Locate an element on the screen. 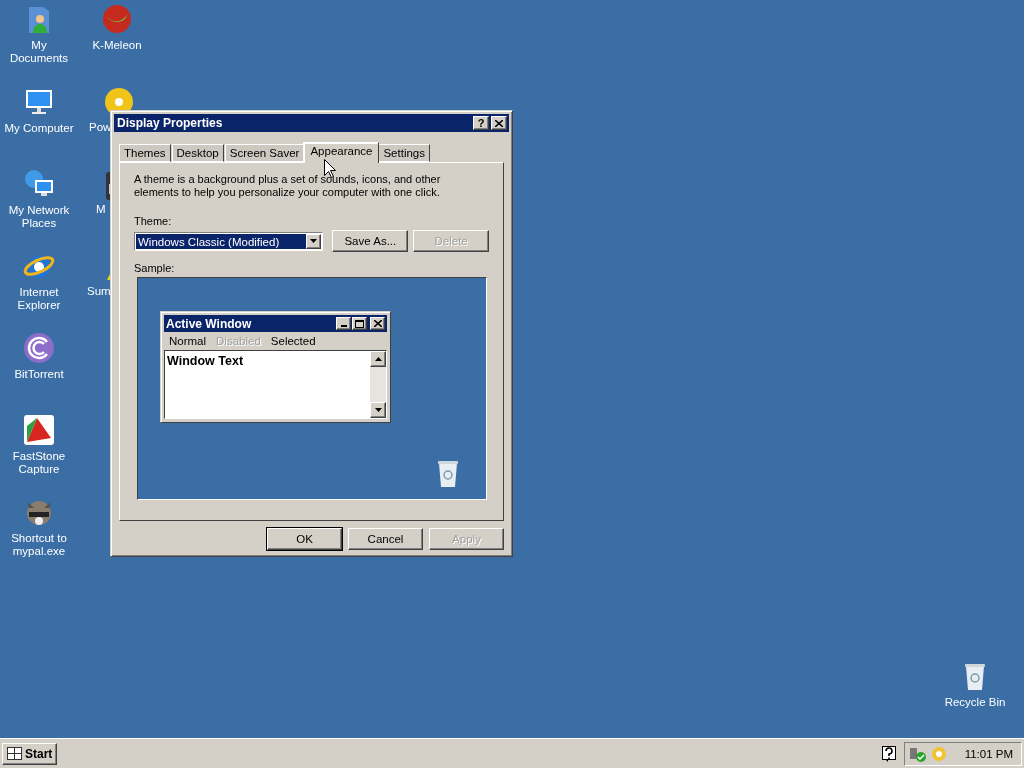 Image resolution: width=1024 pixels, height=768 pixels. close-button is located at coordinates (499, 123).